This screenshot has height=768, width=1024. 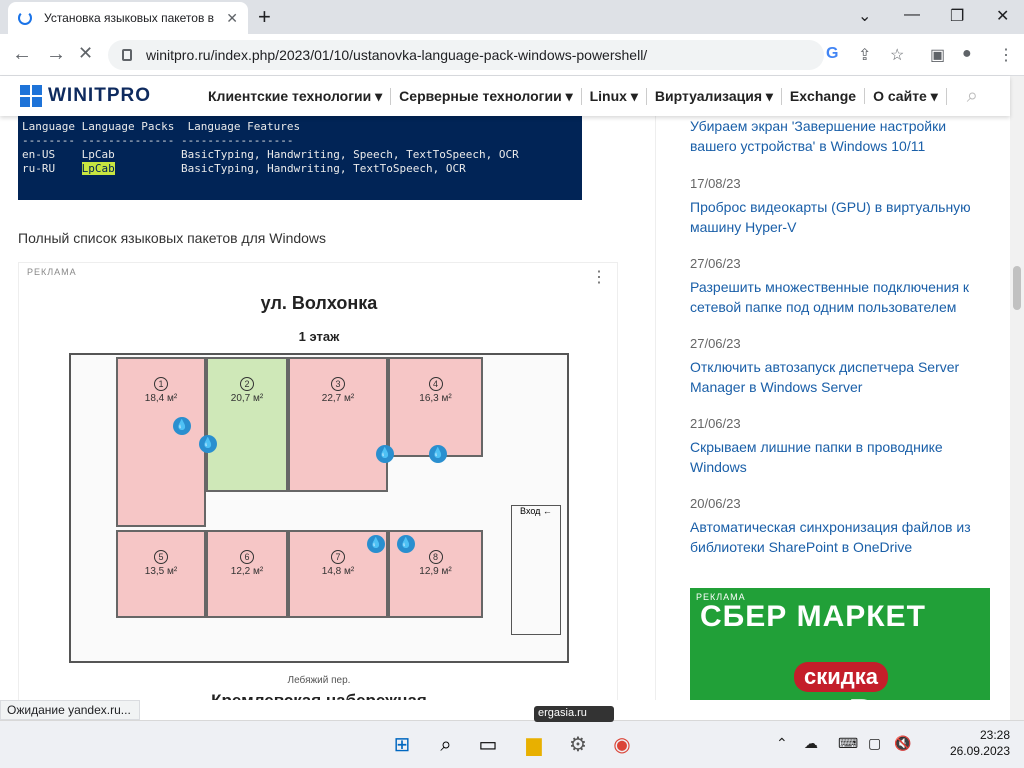 I want to click on network-icon: ▢, so click(x=874, y=743).